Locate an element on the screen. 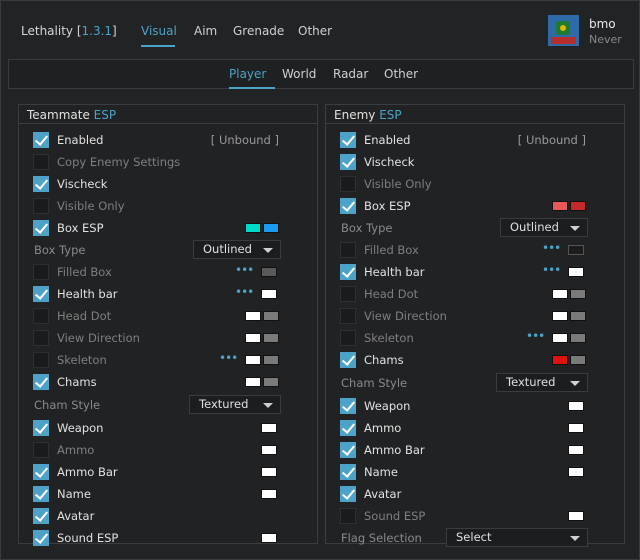 Image resolution: width=640 pixels, height=560 pixels. en-filled-box-color is located at coordinates (576, 250).